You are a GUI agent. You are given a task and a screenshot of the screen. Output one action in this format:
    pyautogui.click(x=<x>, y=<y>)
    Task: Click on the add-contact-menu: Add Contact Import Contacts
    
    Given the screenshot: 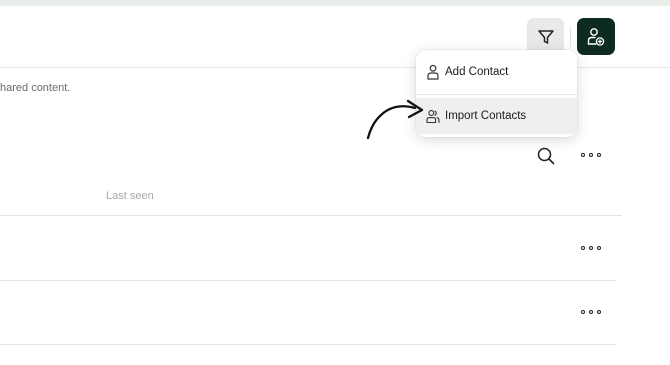 What is the action you would take?
    pyautogui.click(x=496, y=93)
    